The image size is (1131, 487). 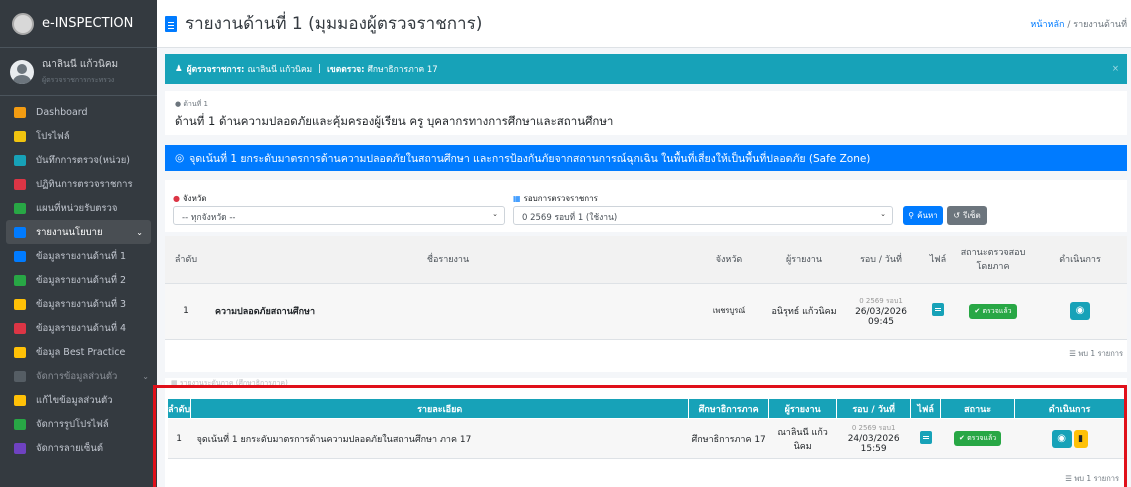 I want to click on col-actions: ดำเนินการ, so click(x=1069, y=408).